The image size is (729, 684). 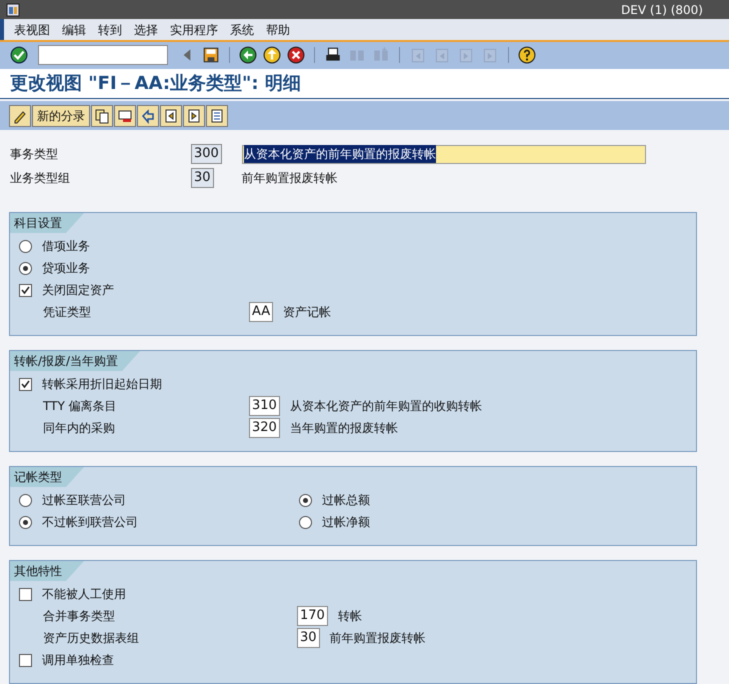 What do you see at coordinates (84, 500) in the screenshot?
I see `radio-label: 过帐至联营公司` at bounding box center [84, 500].